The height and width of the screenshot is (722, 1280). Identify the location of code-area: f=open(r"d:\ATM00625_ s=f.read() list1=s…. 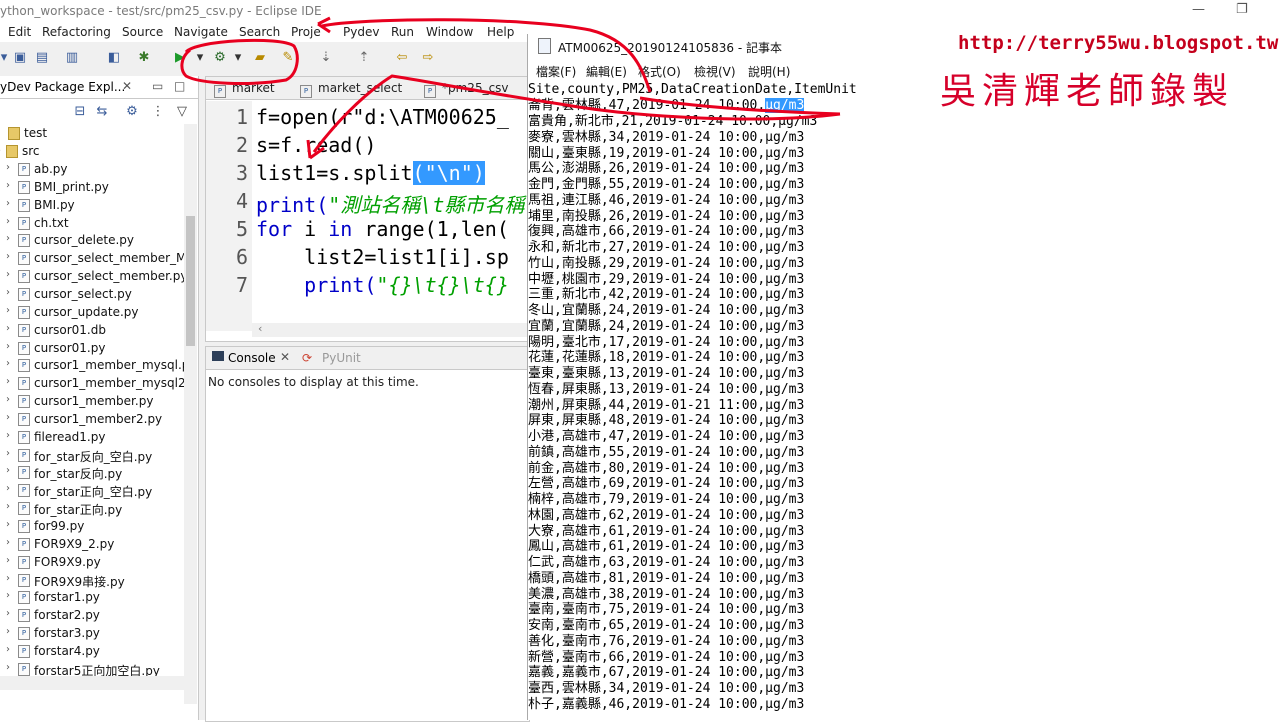
(392, 206).